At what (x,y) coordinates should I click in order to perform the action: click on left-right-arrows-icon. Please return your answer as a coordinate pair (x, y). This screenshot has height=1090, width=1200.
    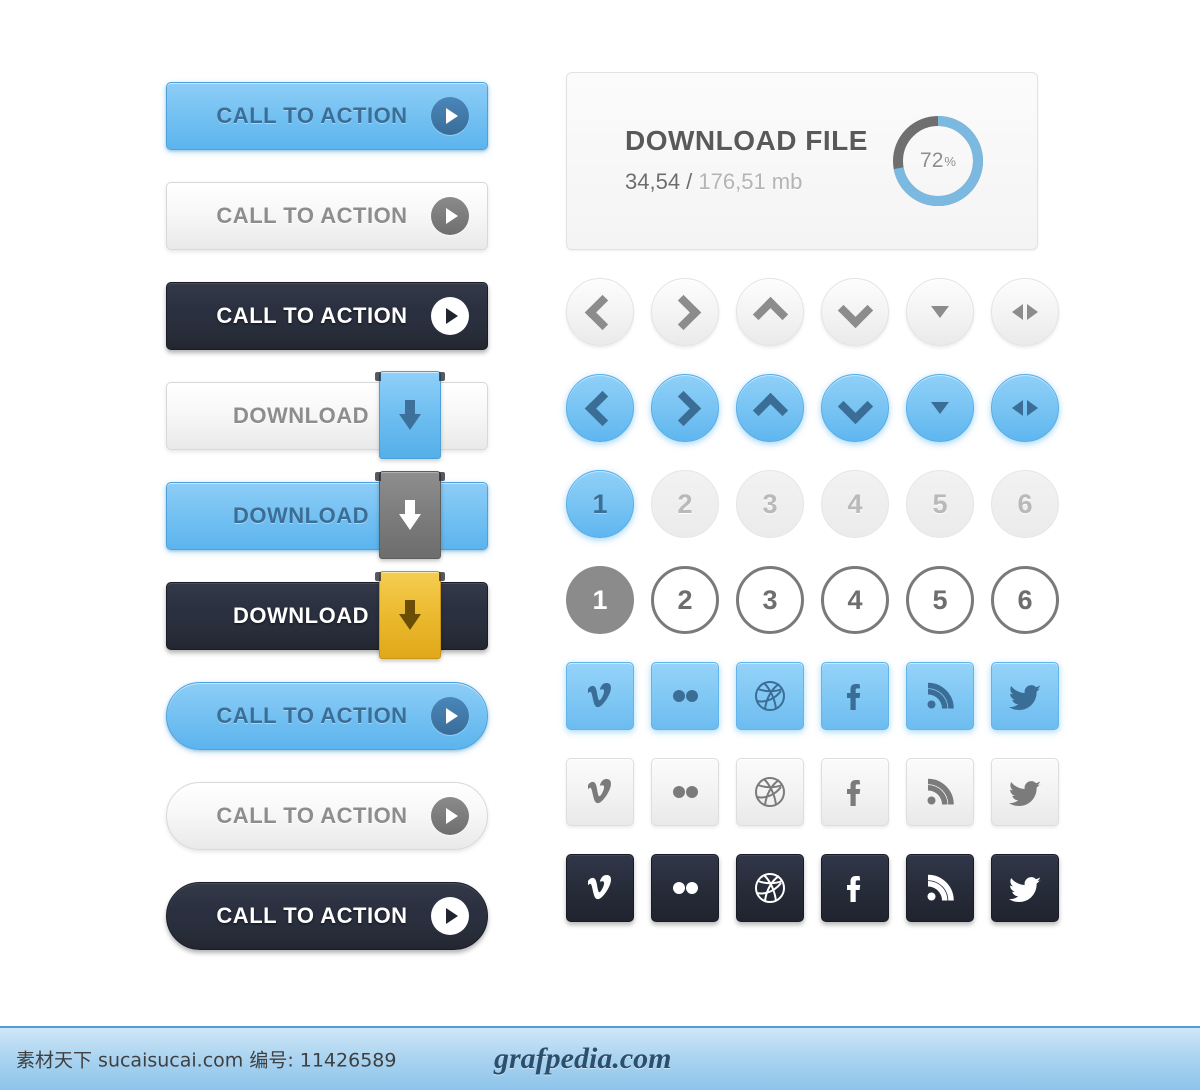
    Looking at the image, I should click on (1025, 408).